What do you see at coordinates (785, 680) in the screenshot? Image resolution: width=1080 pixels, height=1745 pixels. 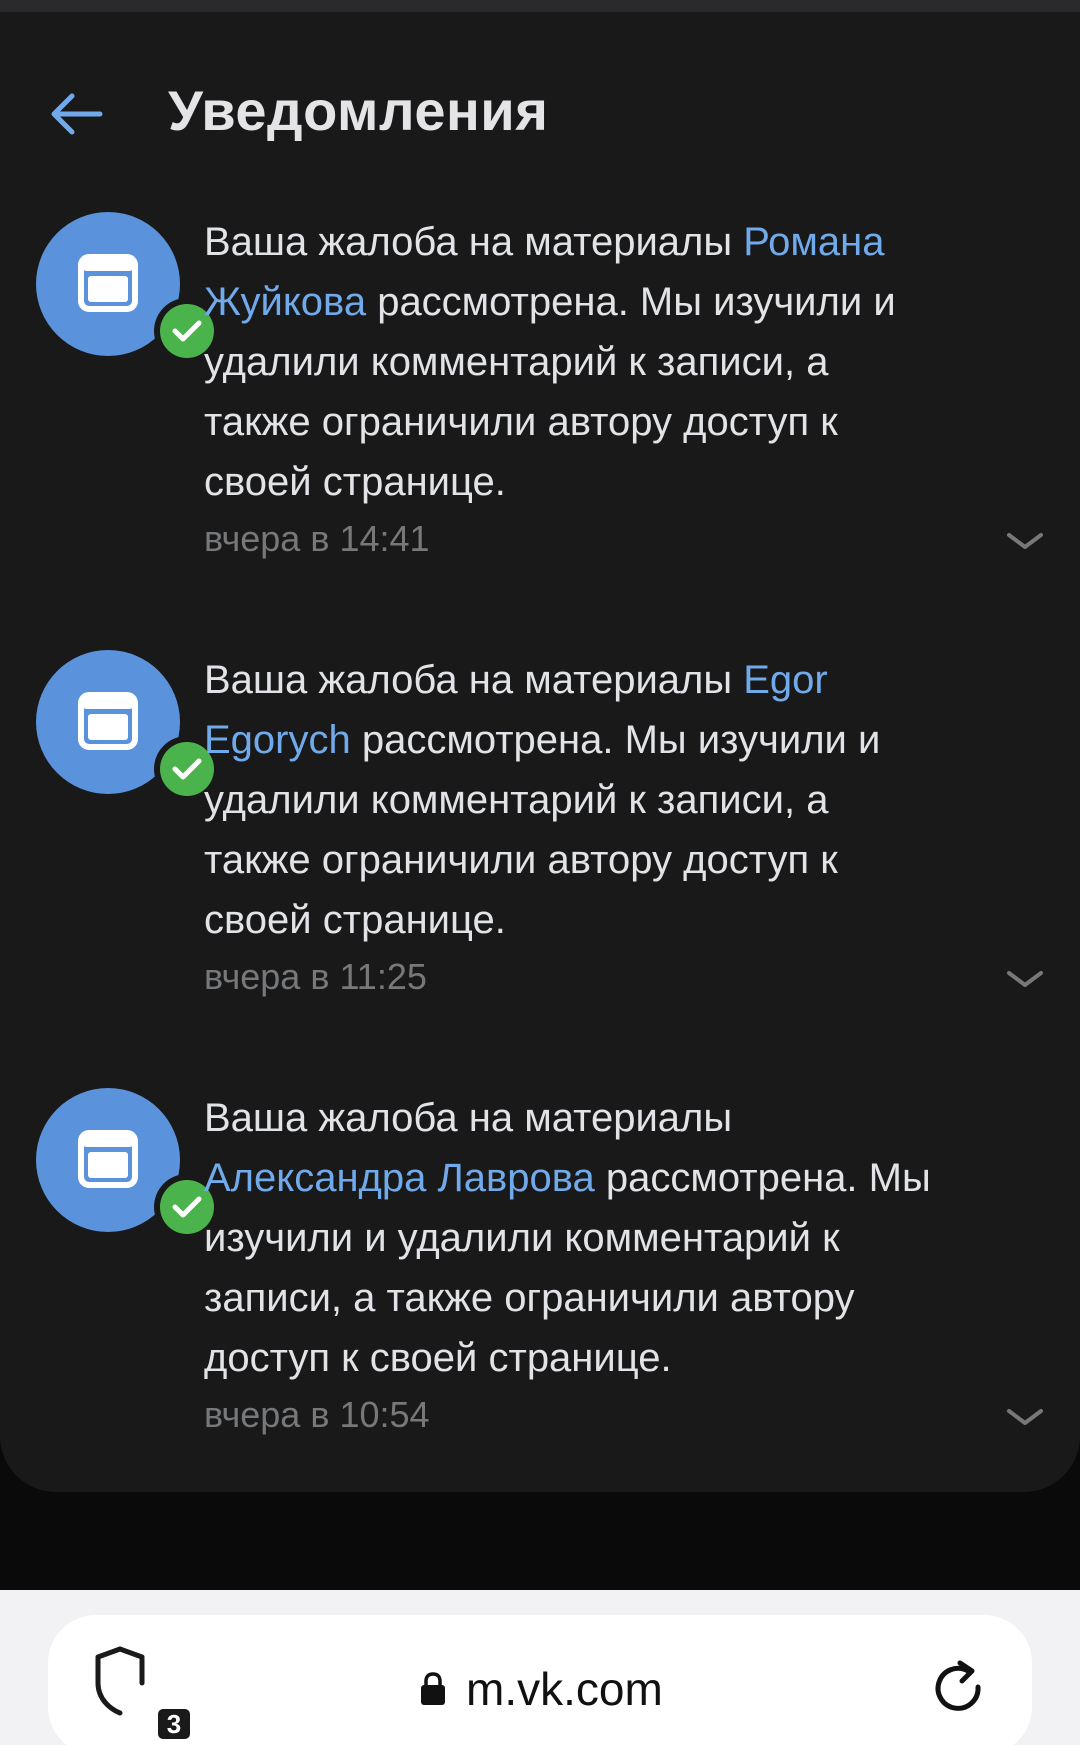 I see `author-link: Egor` at bounding box center [785, 680].